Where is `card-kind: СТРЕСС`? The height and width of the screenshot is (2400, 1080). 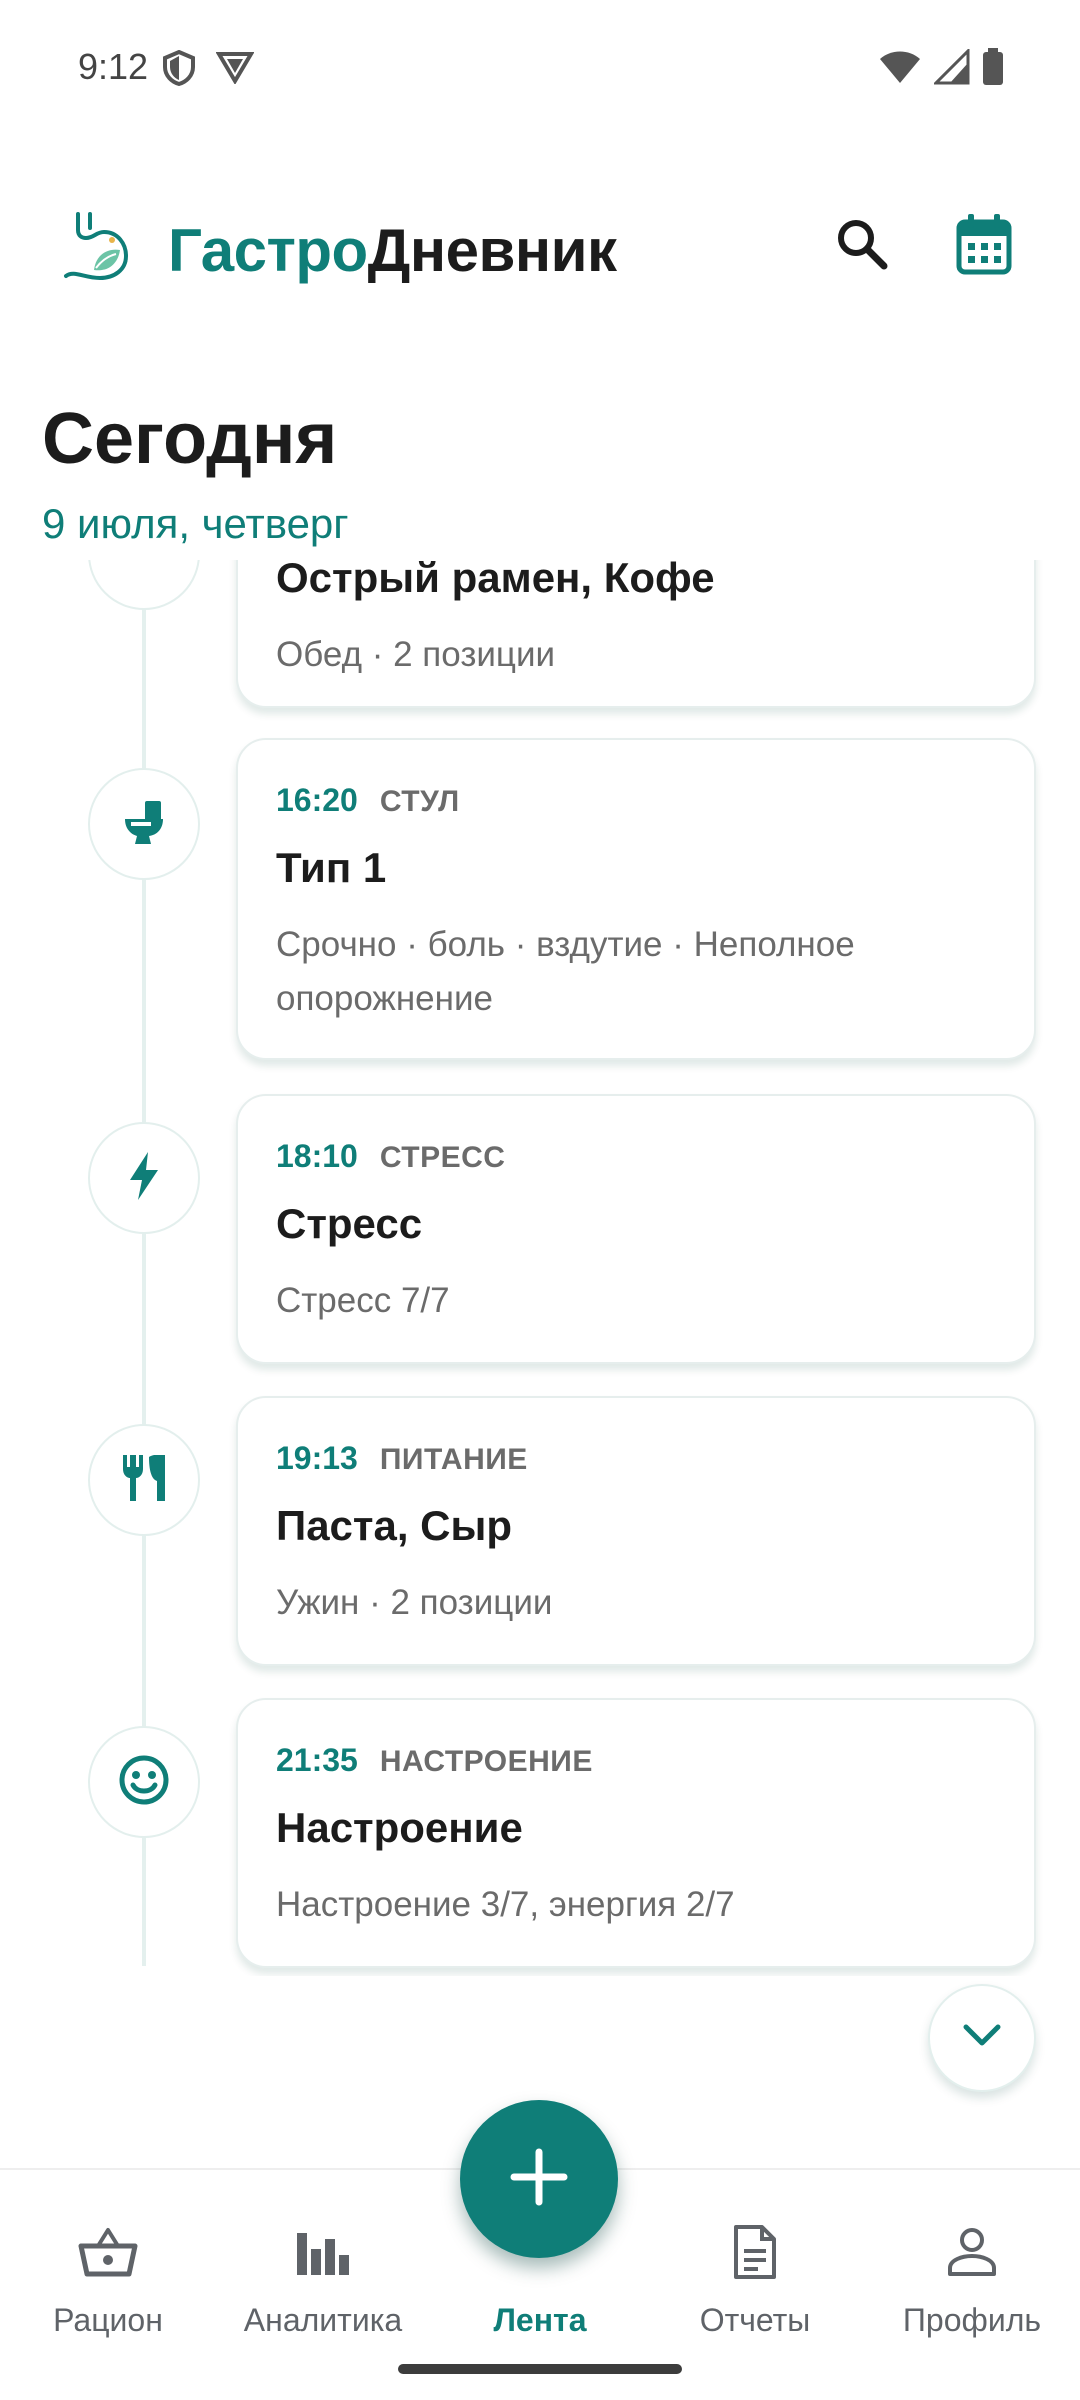 card-kind: СТРЕСС is located at coordinates (442, 1157).